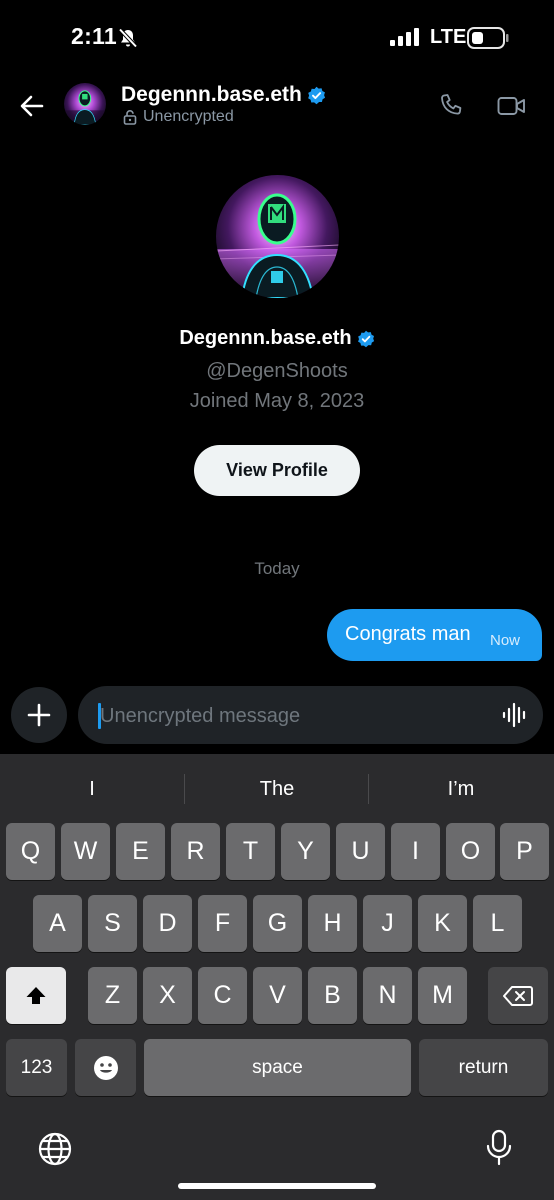  Describe the element at coordinates (448, 37) in the screenshot. I see `network-label: LTE` at that location.